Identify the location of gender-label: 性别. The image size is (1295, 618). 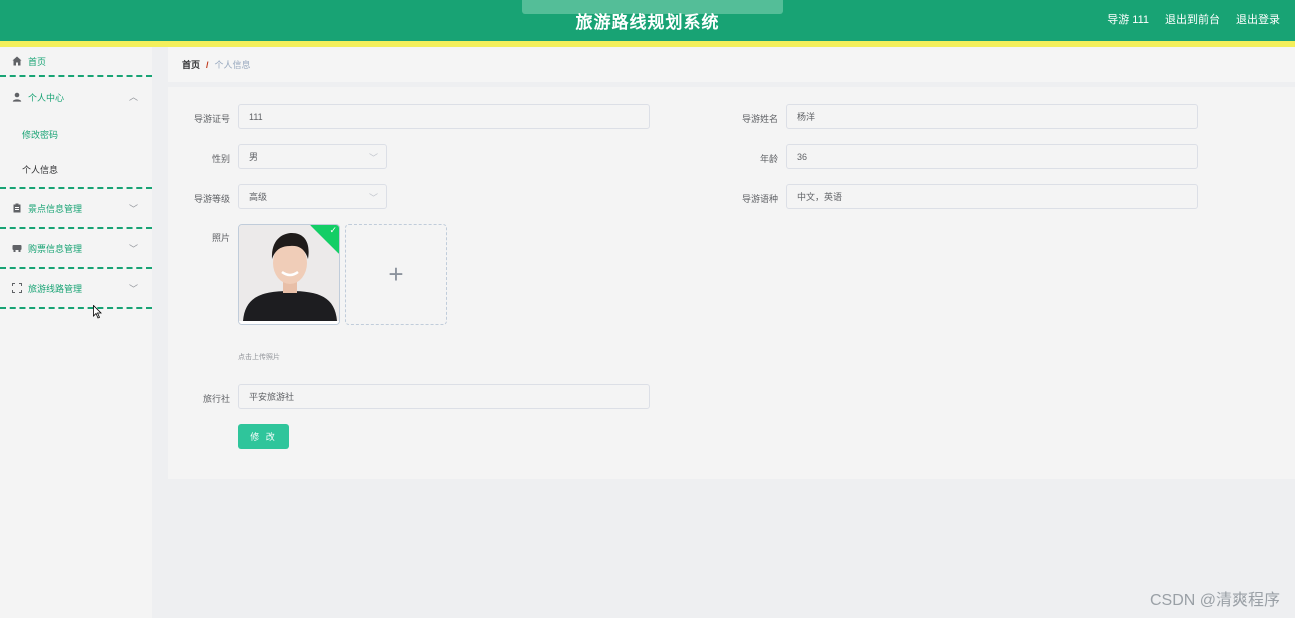
(220, 159).